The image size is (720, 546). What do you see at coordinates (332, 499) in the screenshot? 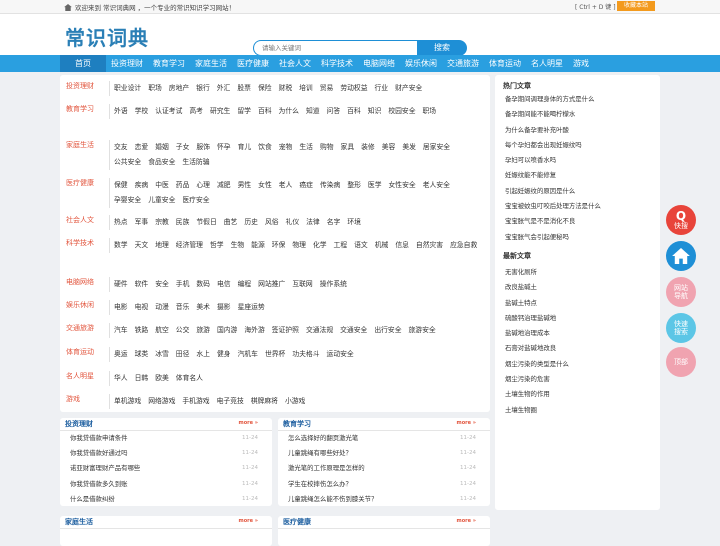
I see `panel-item-title: 儿童跳绳怎么能不伤到膝关节？` at bounding box center [332, 499].